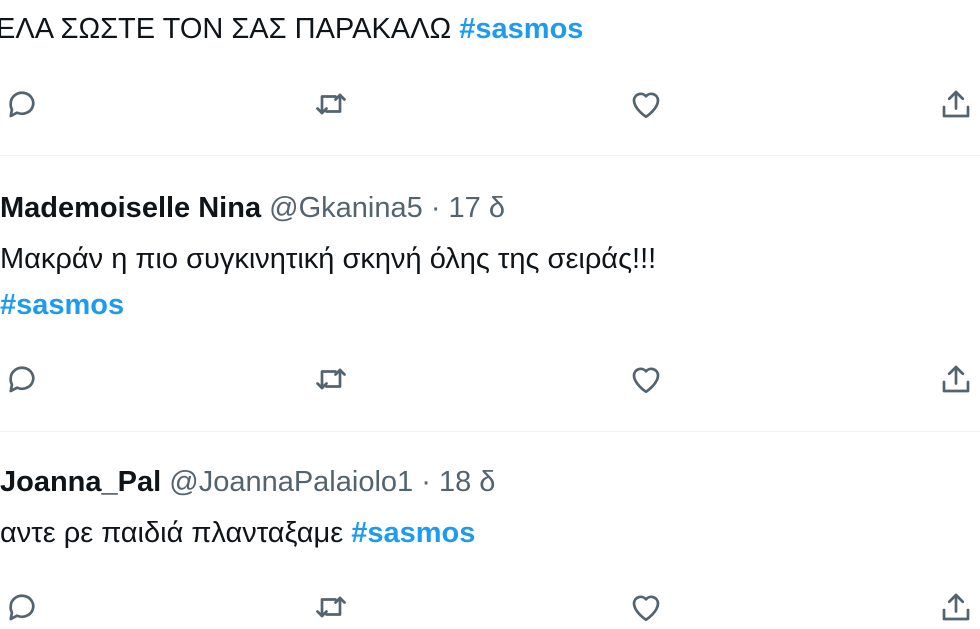 The height and width of the screenshot is (629, 980). Describe the element at coordinates (172, 533) in the screenshot. I see `tweet-body: αντε ρε παιδιά πλανταξαμε` at that location.